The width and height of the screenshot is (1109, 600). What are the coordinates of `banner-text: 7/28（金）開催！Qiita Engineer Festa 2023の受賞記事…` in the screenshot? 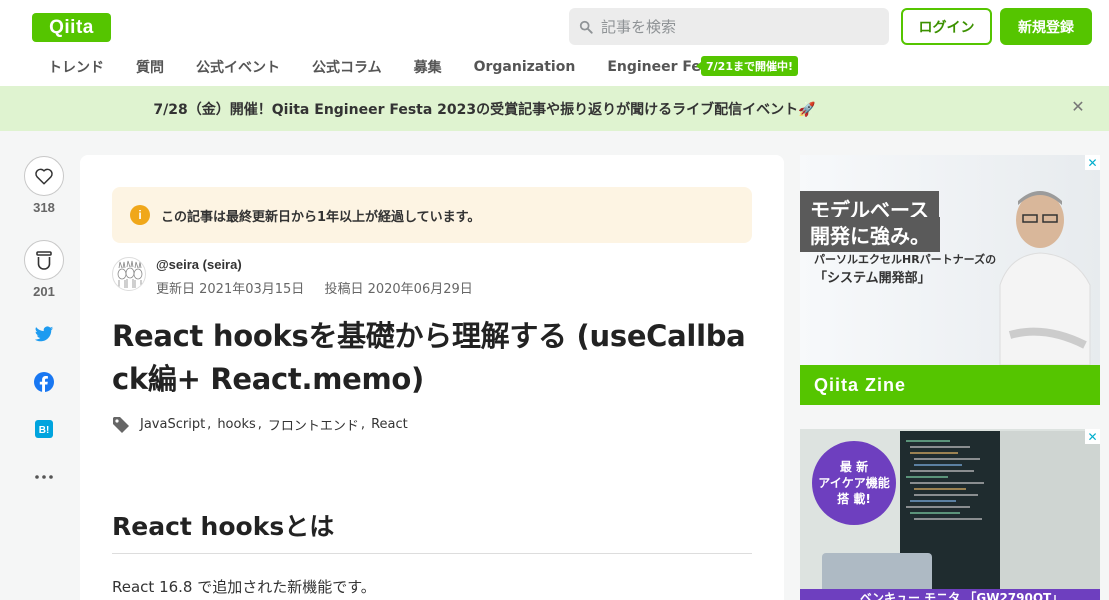 It's located at (484, 109).